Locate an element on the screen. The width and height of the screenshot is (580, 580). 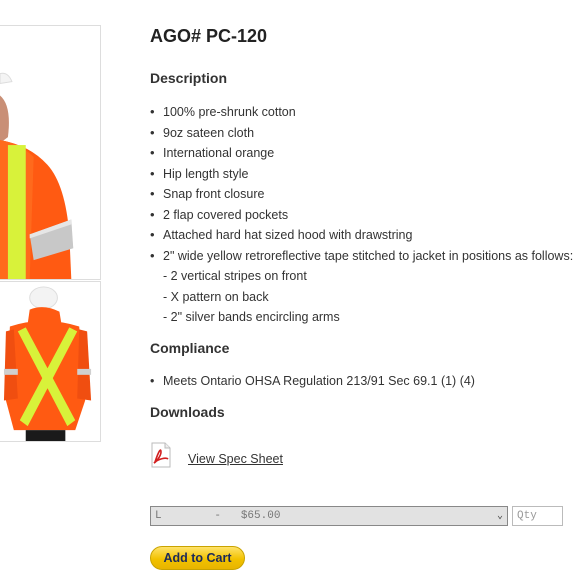
quantity-input is located at coordinates (537, 516).